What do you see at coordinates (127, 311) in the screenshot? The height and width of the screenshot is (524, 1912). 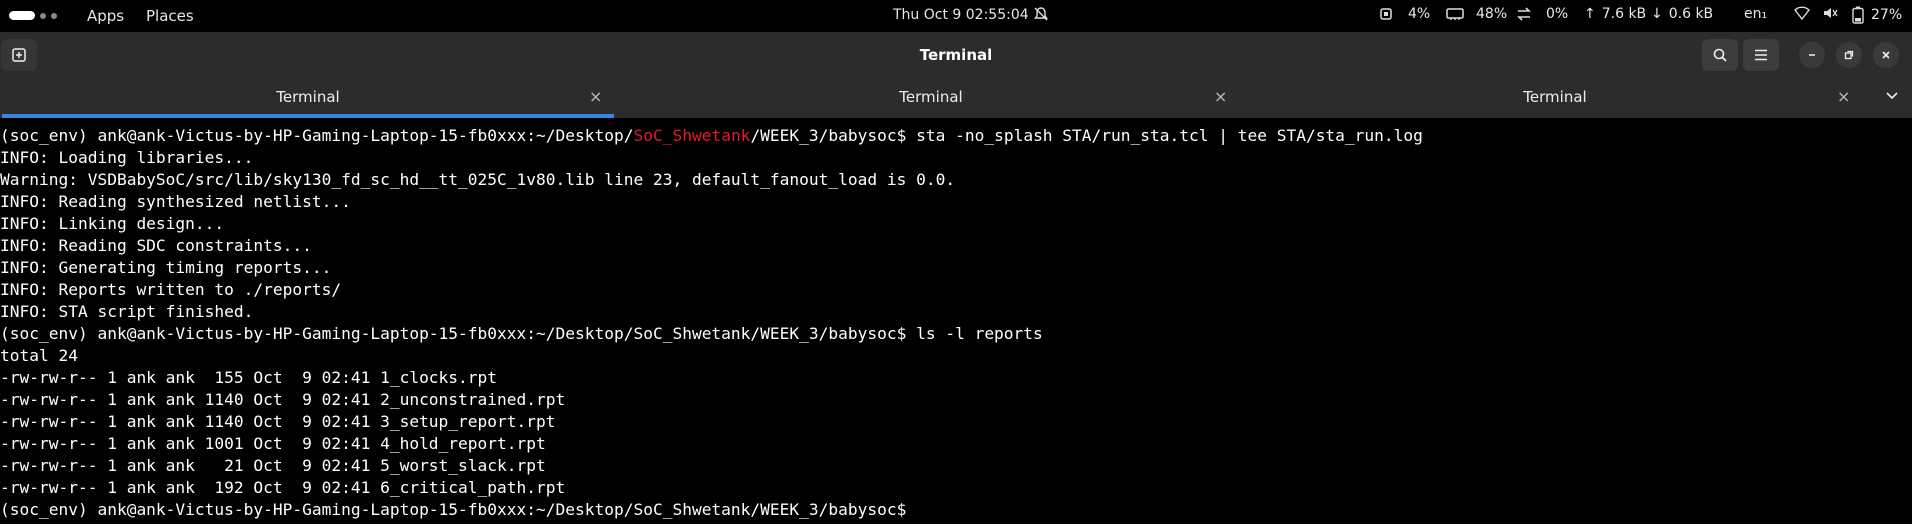 I see `terminal-line: INFO: STA script finished.` at bounding box center [127, 311].